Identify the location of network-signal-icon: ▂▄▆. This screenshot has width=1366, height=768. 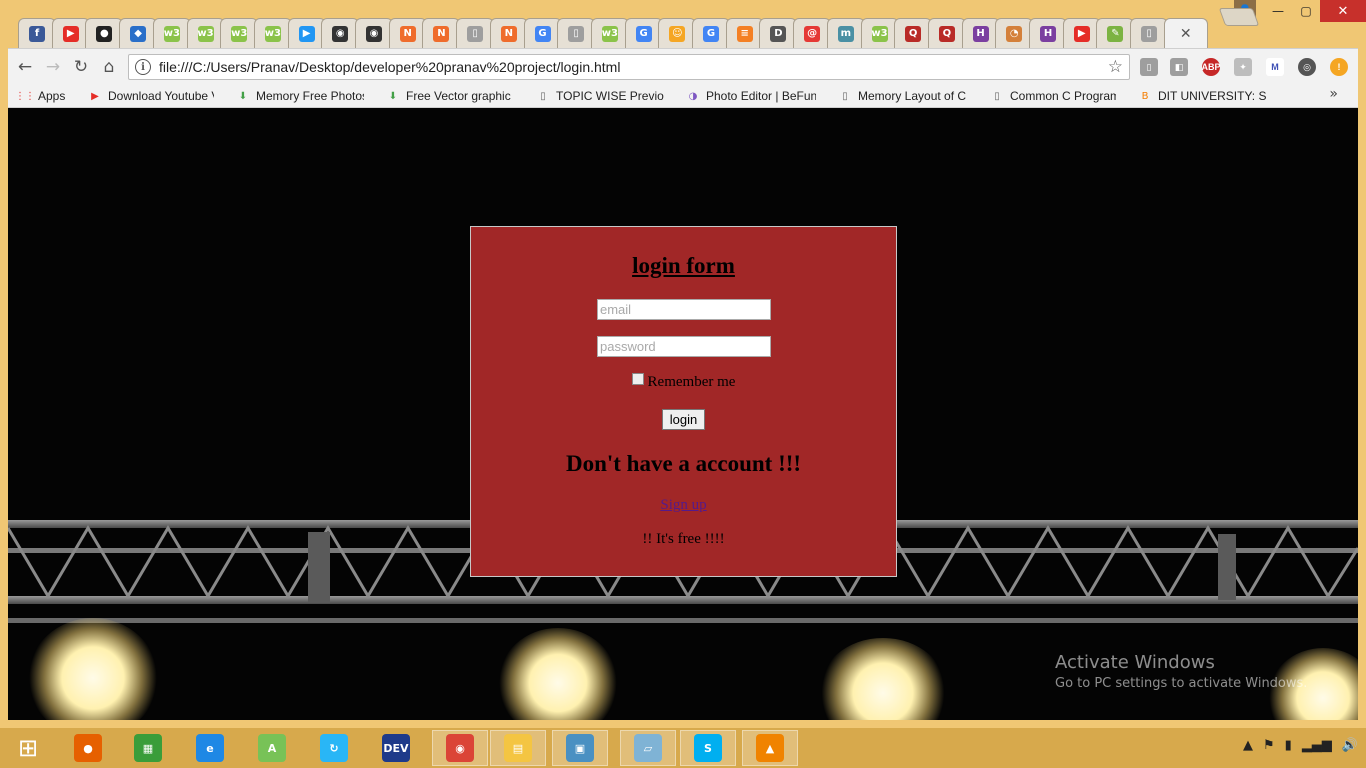
(1317, 745).